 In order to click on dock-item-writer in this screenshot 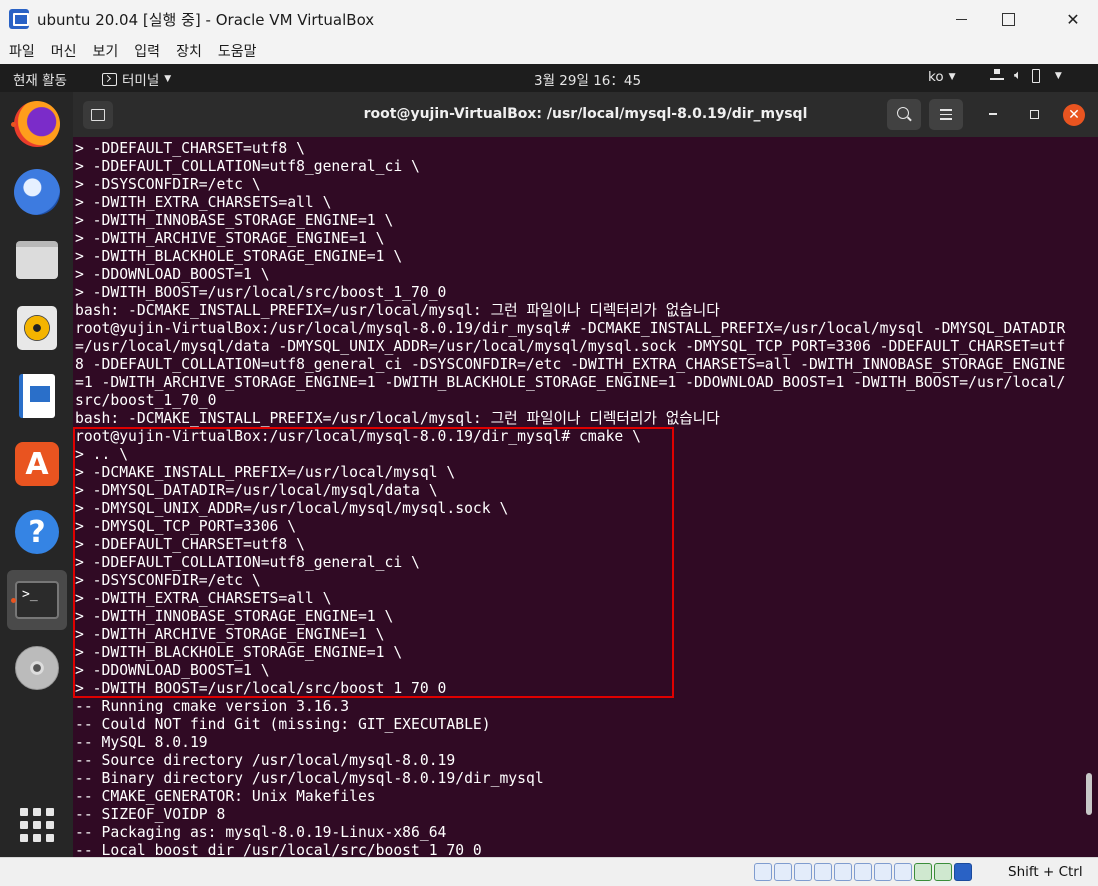, I will do `click(37, 396)`.